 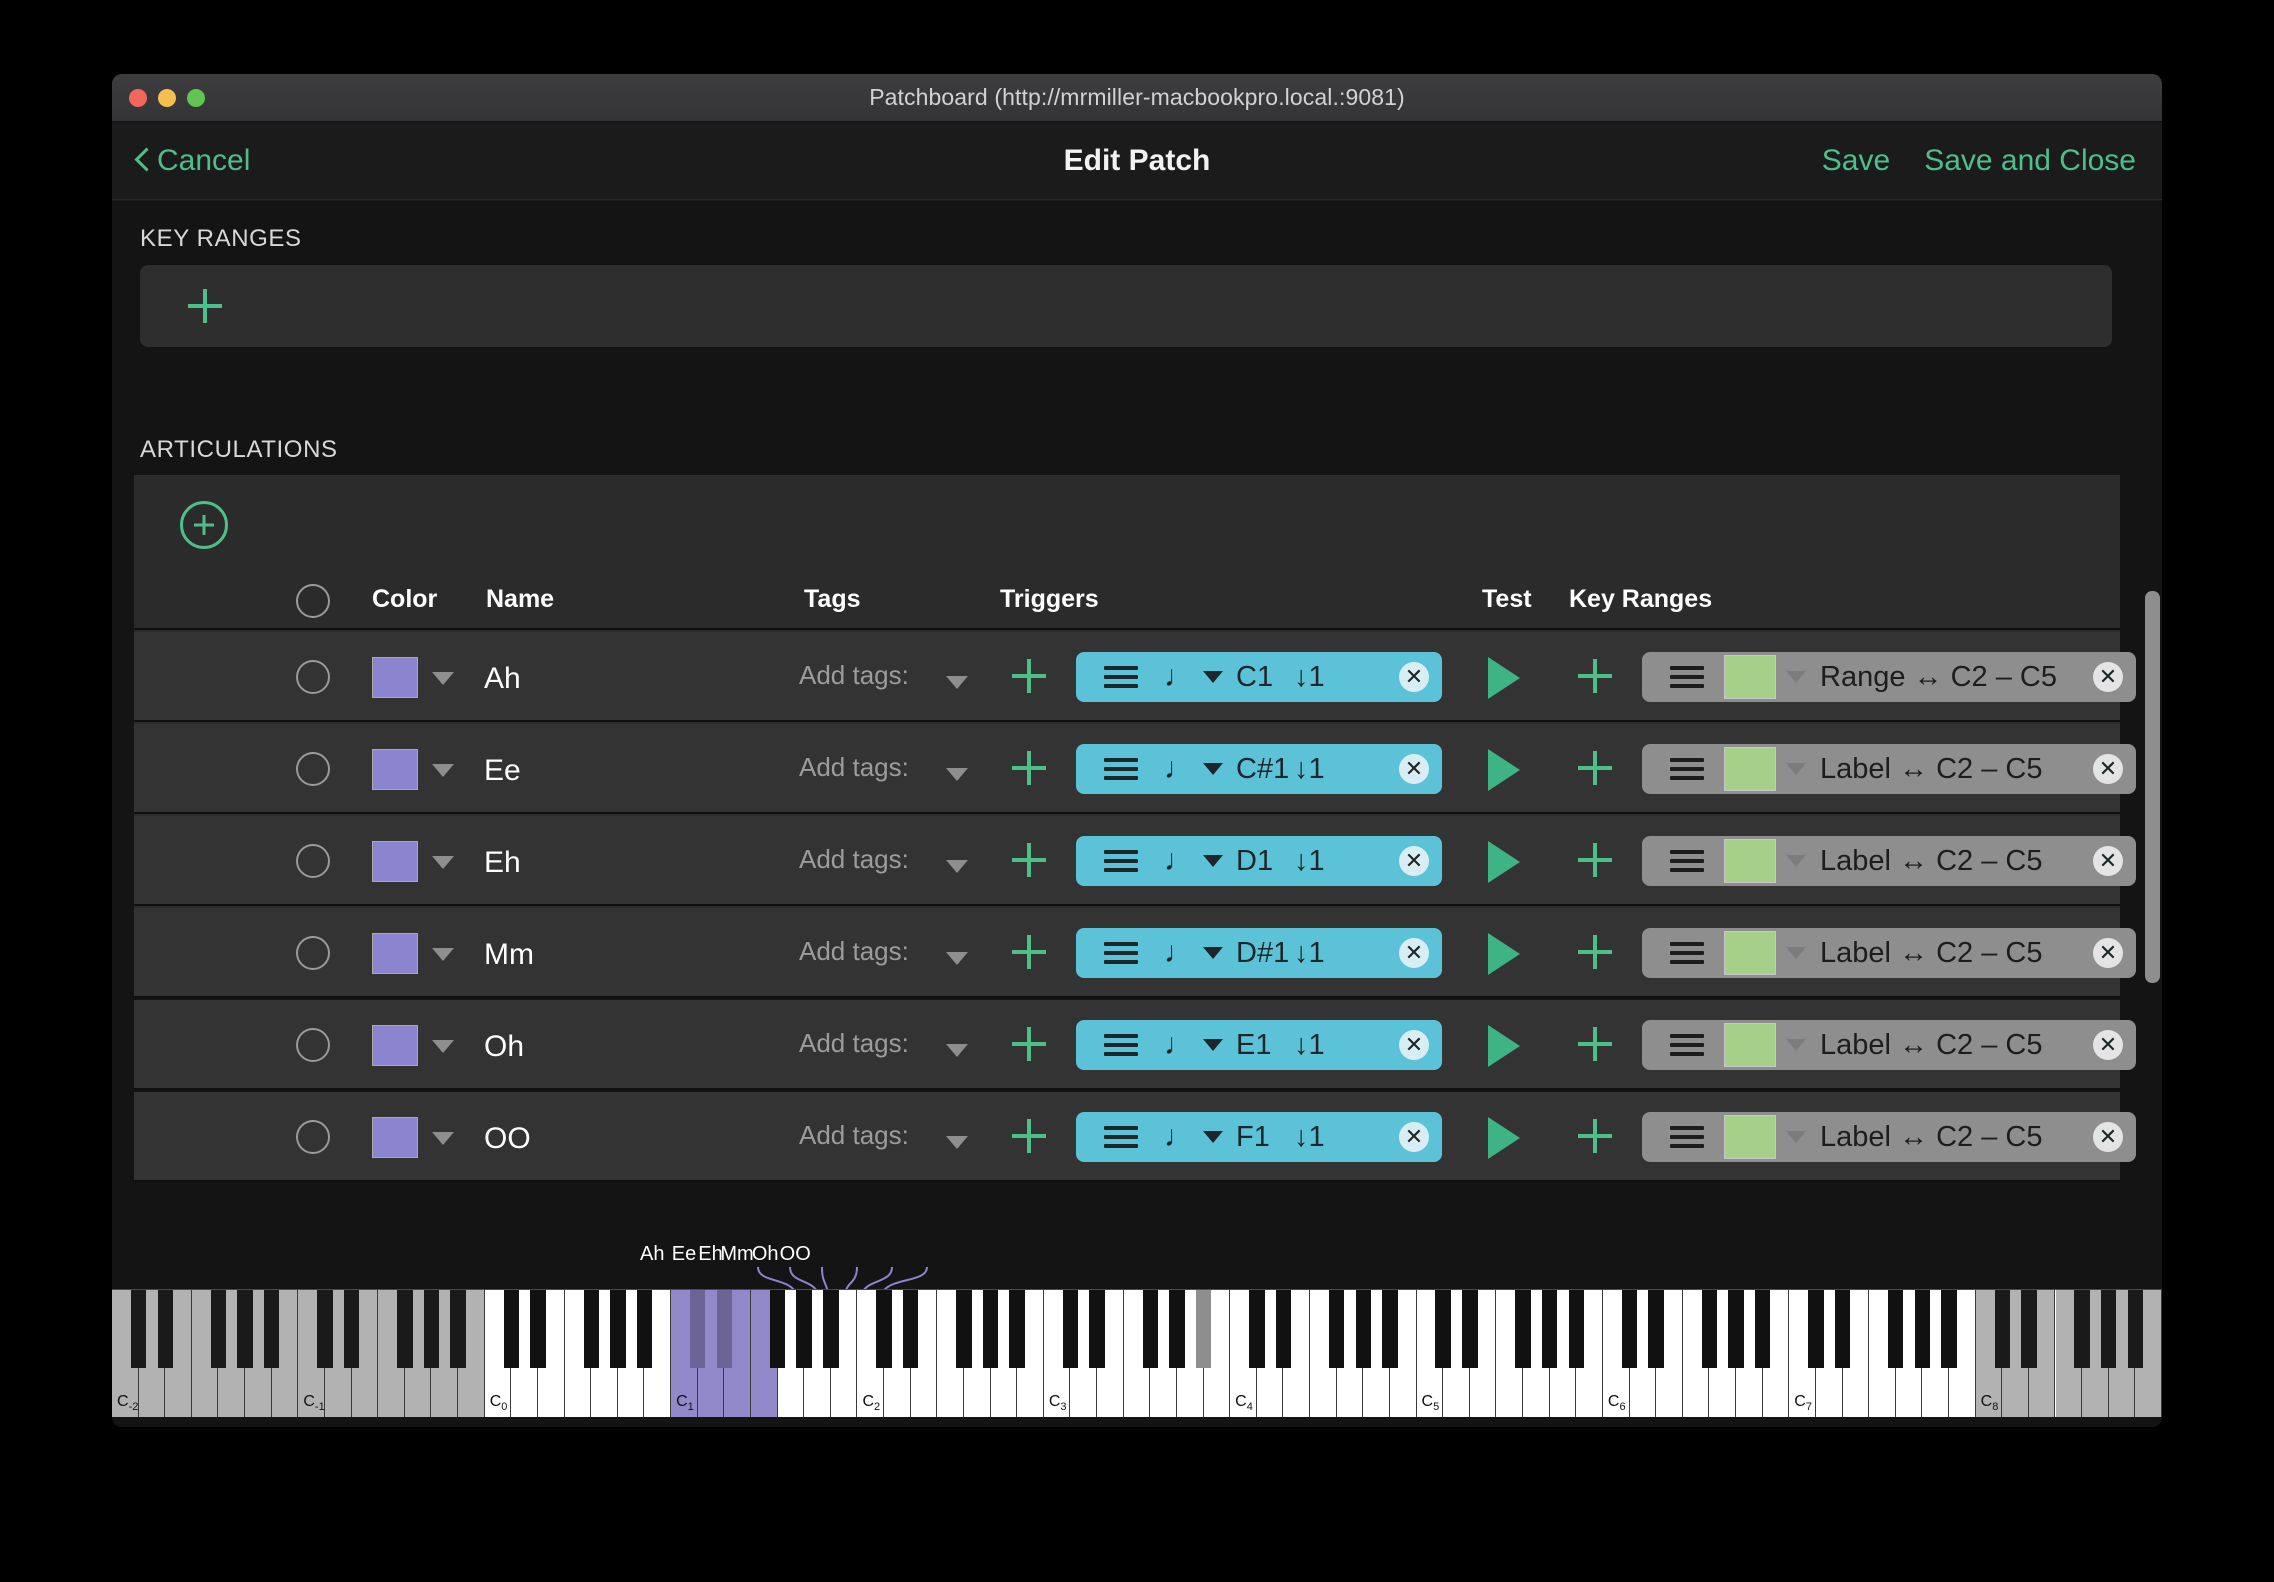 I want to click on row-name-label: Ah, so click(x=502, y=679).